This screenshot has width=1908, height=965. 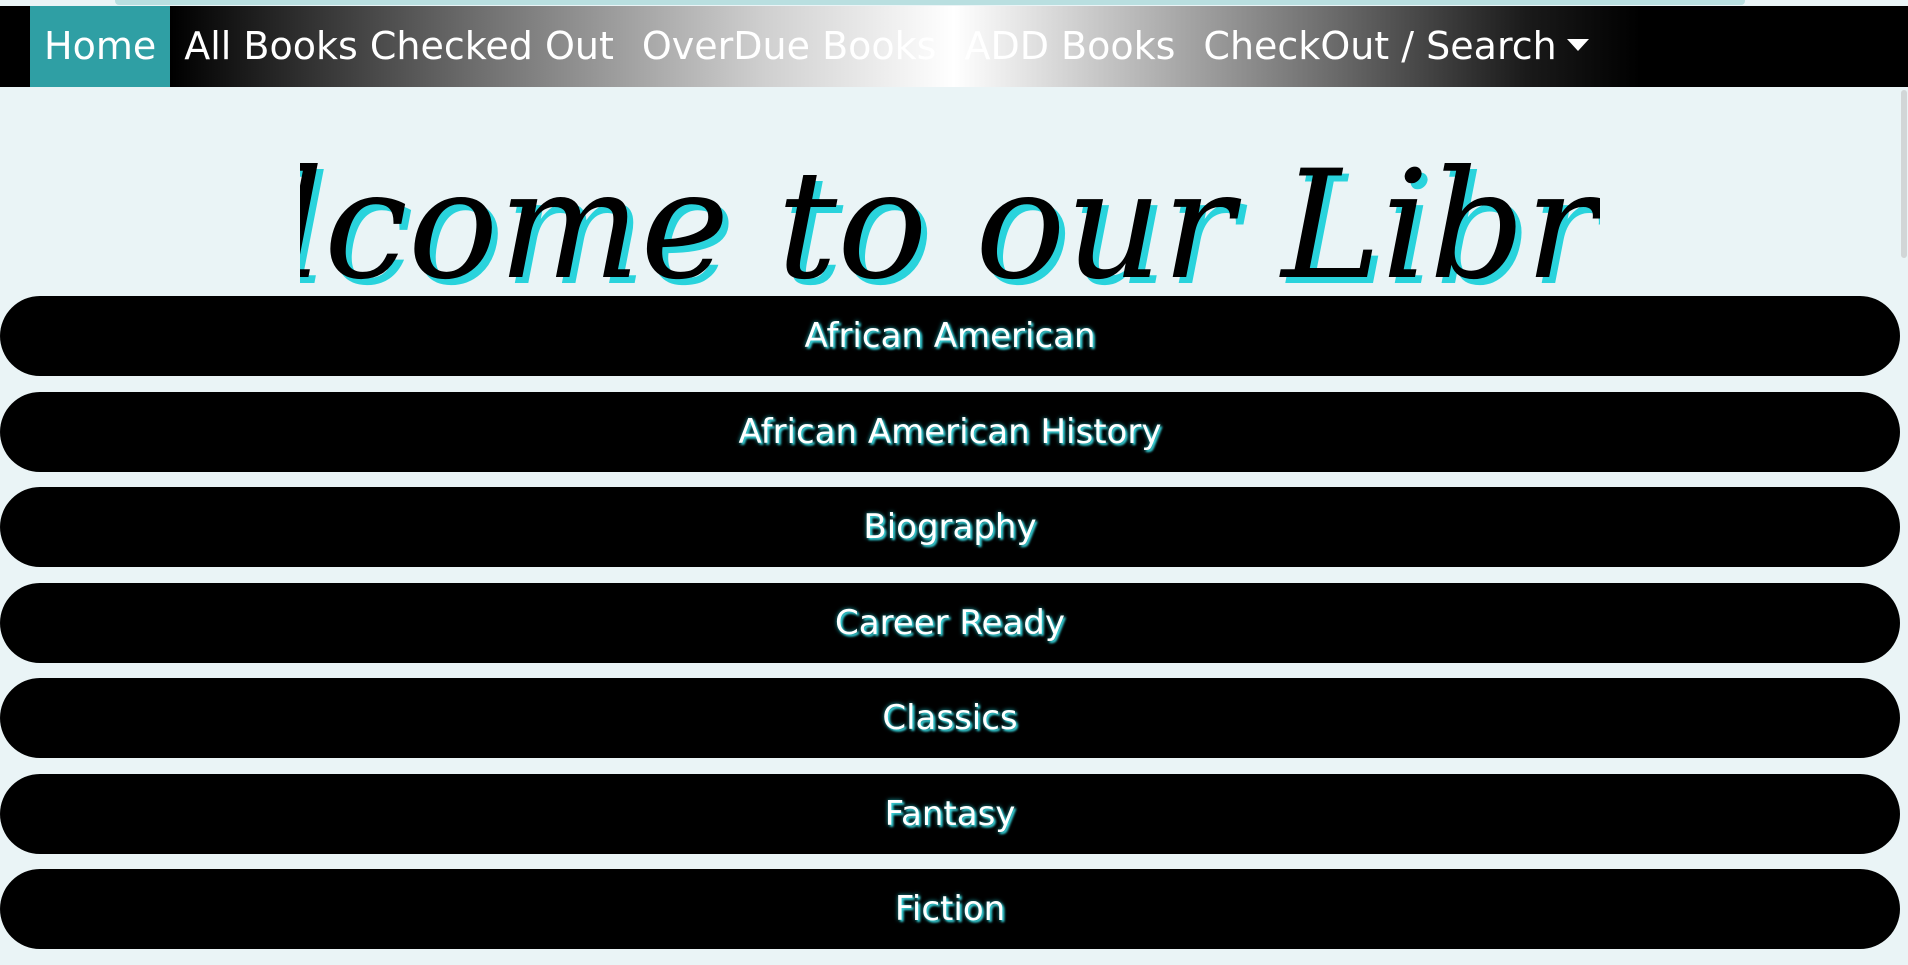 I want to click on genre-button-african-american: African American, so click(x=950, y=336).